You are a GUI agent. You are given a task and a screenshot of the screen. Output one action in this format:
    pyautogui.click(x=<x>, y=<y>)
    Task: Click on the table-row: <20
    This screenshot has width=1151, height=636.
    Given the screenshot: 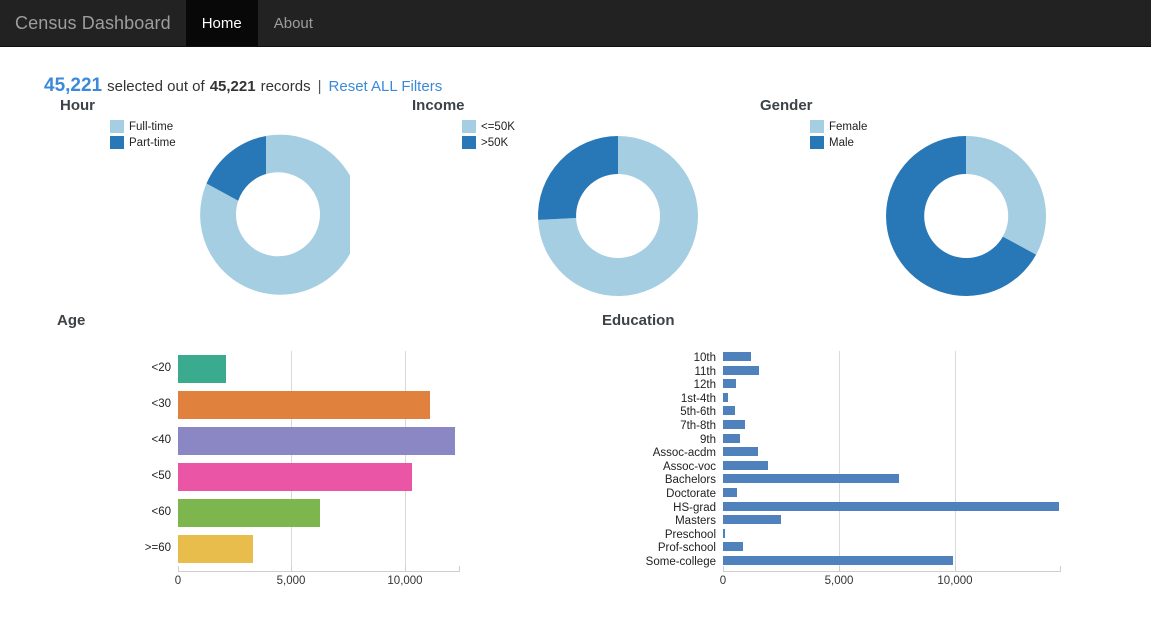 What is the action you would take?
    pyautogui.click(x=305, y=369)
    